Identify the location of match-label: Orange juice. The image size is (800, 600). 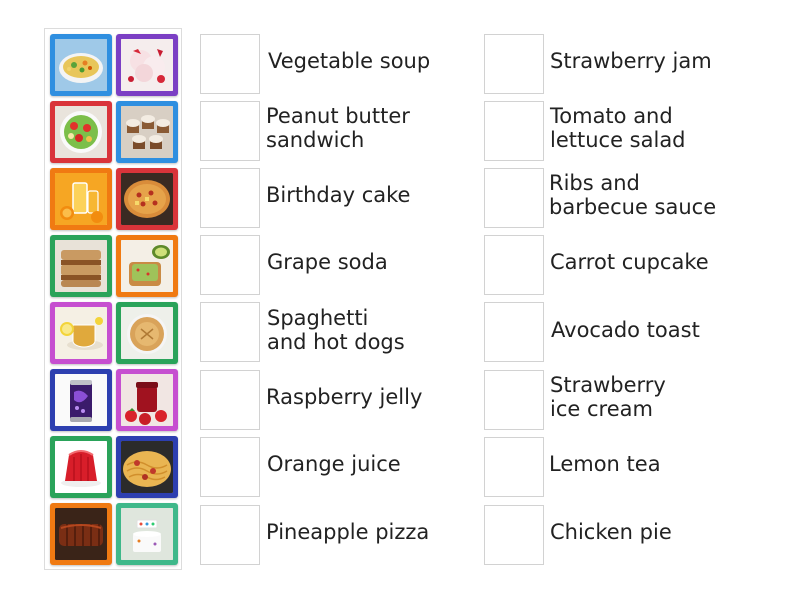
(334, 464).